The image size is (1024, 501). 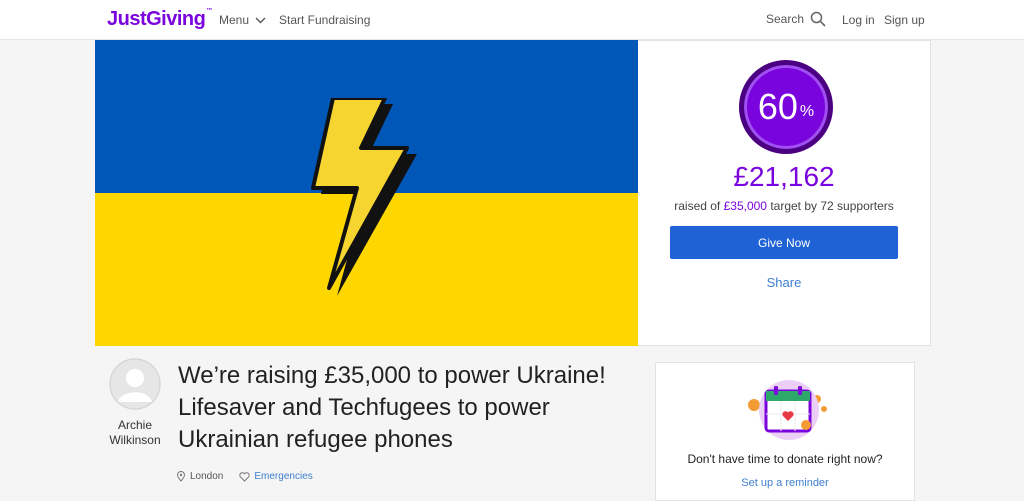 What do you see at coordinates (156, 19) in the screenshot?
I see `logo-text: JustGiving` at bounding box center [156, 19].